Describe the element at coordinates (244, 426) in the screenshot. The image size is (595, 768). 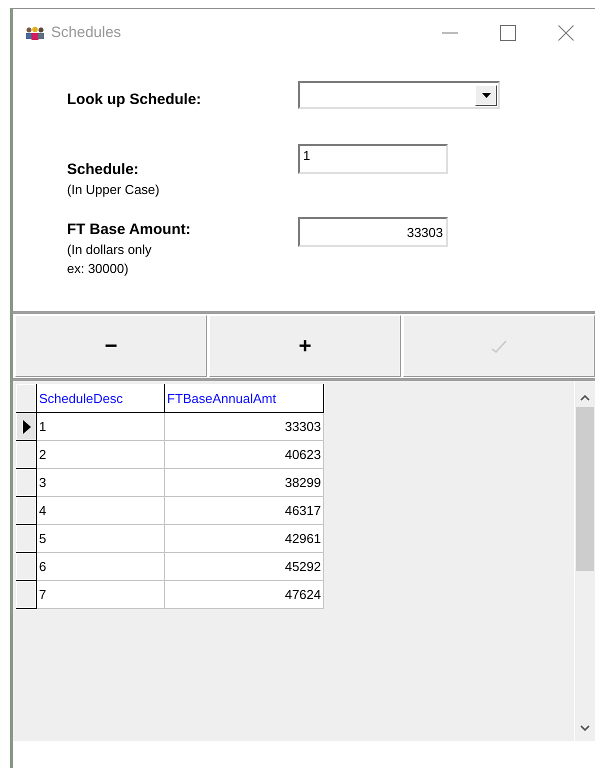
I see `table-cell: 33303` at that location.